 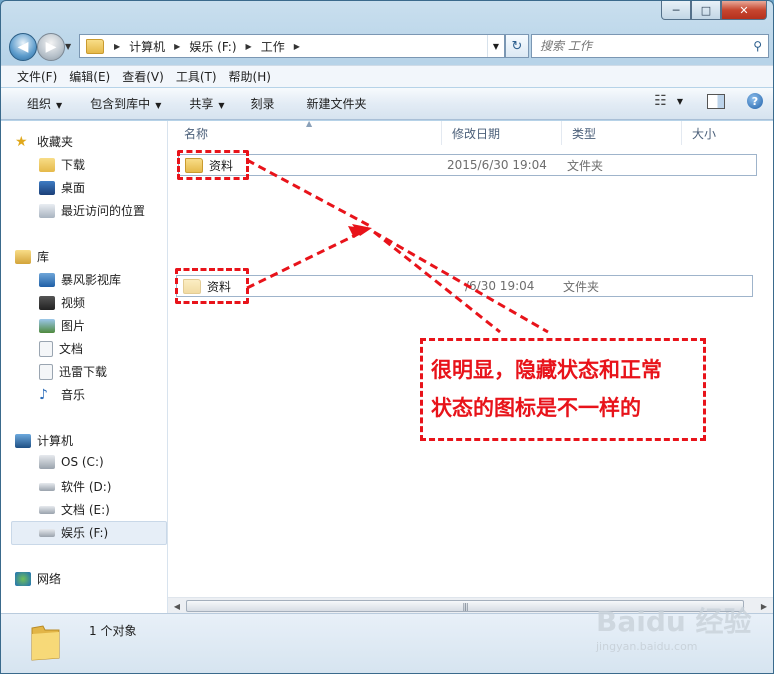 What do you see at coordinates (546, 370) in the screenshot?
I see `callout-line-1: 很明显，隐藏状态和正常` at bounding box center [546, 370].